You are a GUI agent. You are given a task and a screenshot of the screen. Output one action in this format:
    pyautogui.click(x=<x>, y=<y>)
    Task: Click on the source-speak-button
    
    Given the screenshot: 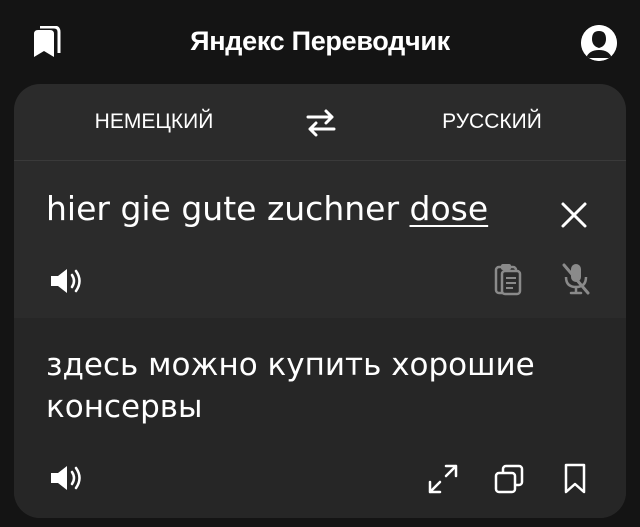 What is the action you would take?
    pyautogui.click(x=68, y=283)
    